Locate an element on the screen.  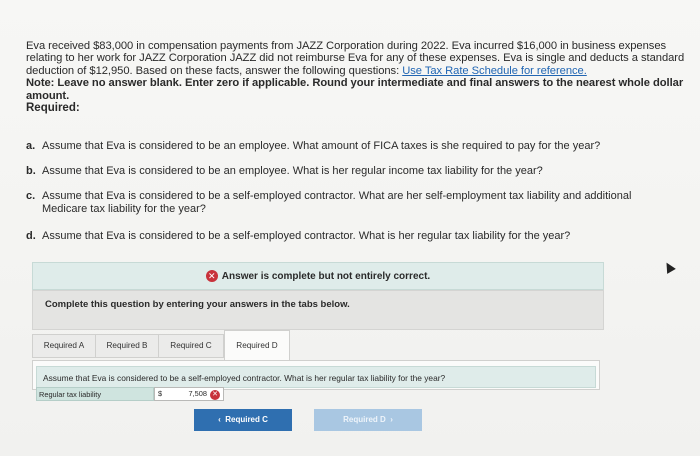
mouse-cursor-icon is located at coordinates (669, 267).